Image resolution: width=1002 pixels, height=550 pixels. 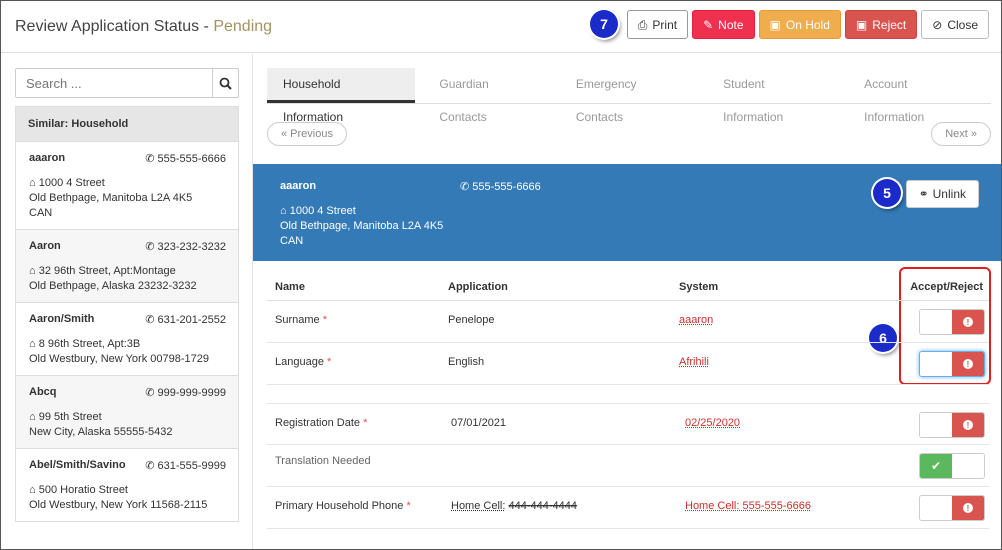 What do you see at coordinates (773, 96) in the screenshot?
I see `tab-student-information: Student Information` at bounding box center [773, 96].